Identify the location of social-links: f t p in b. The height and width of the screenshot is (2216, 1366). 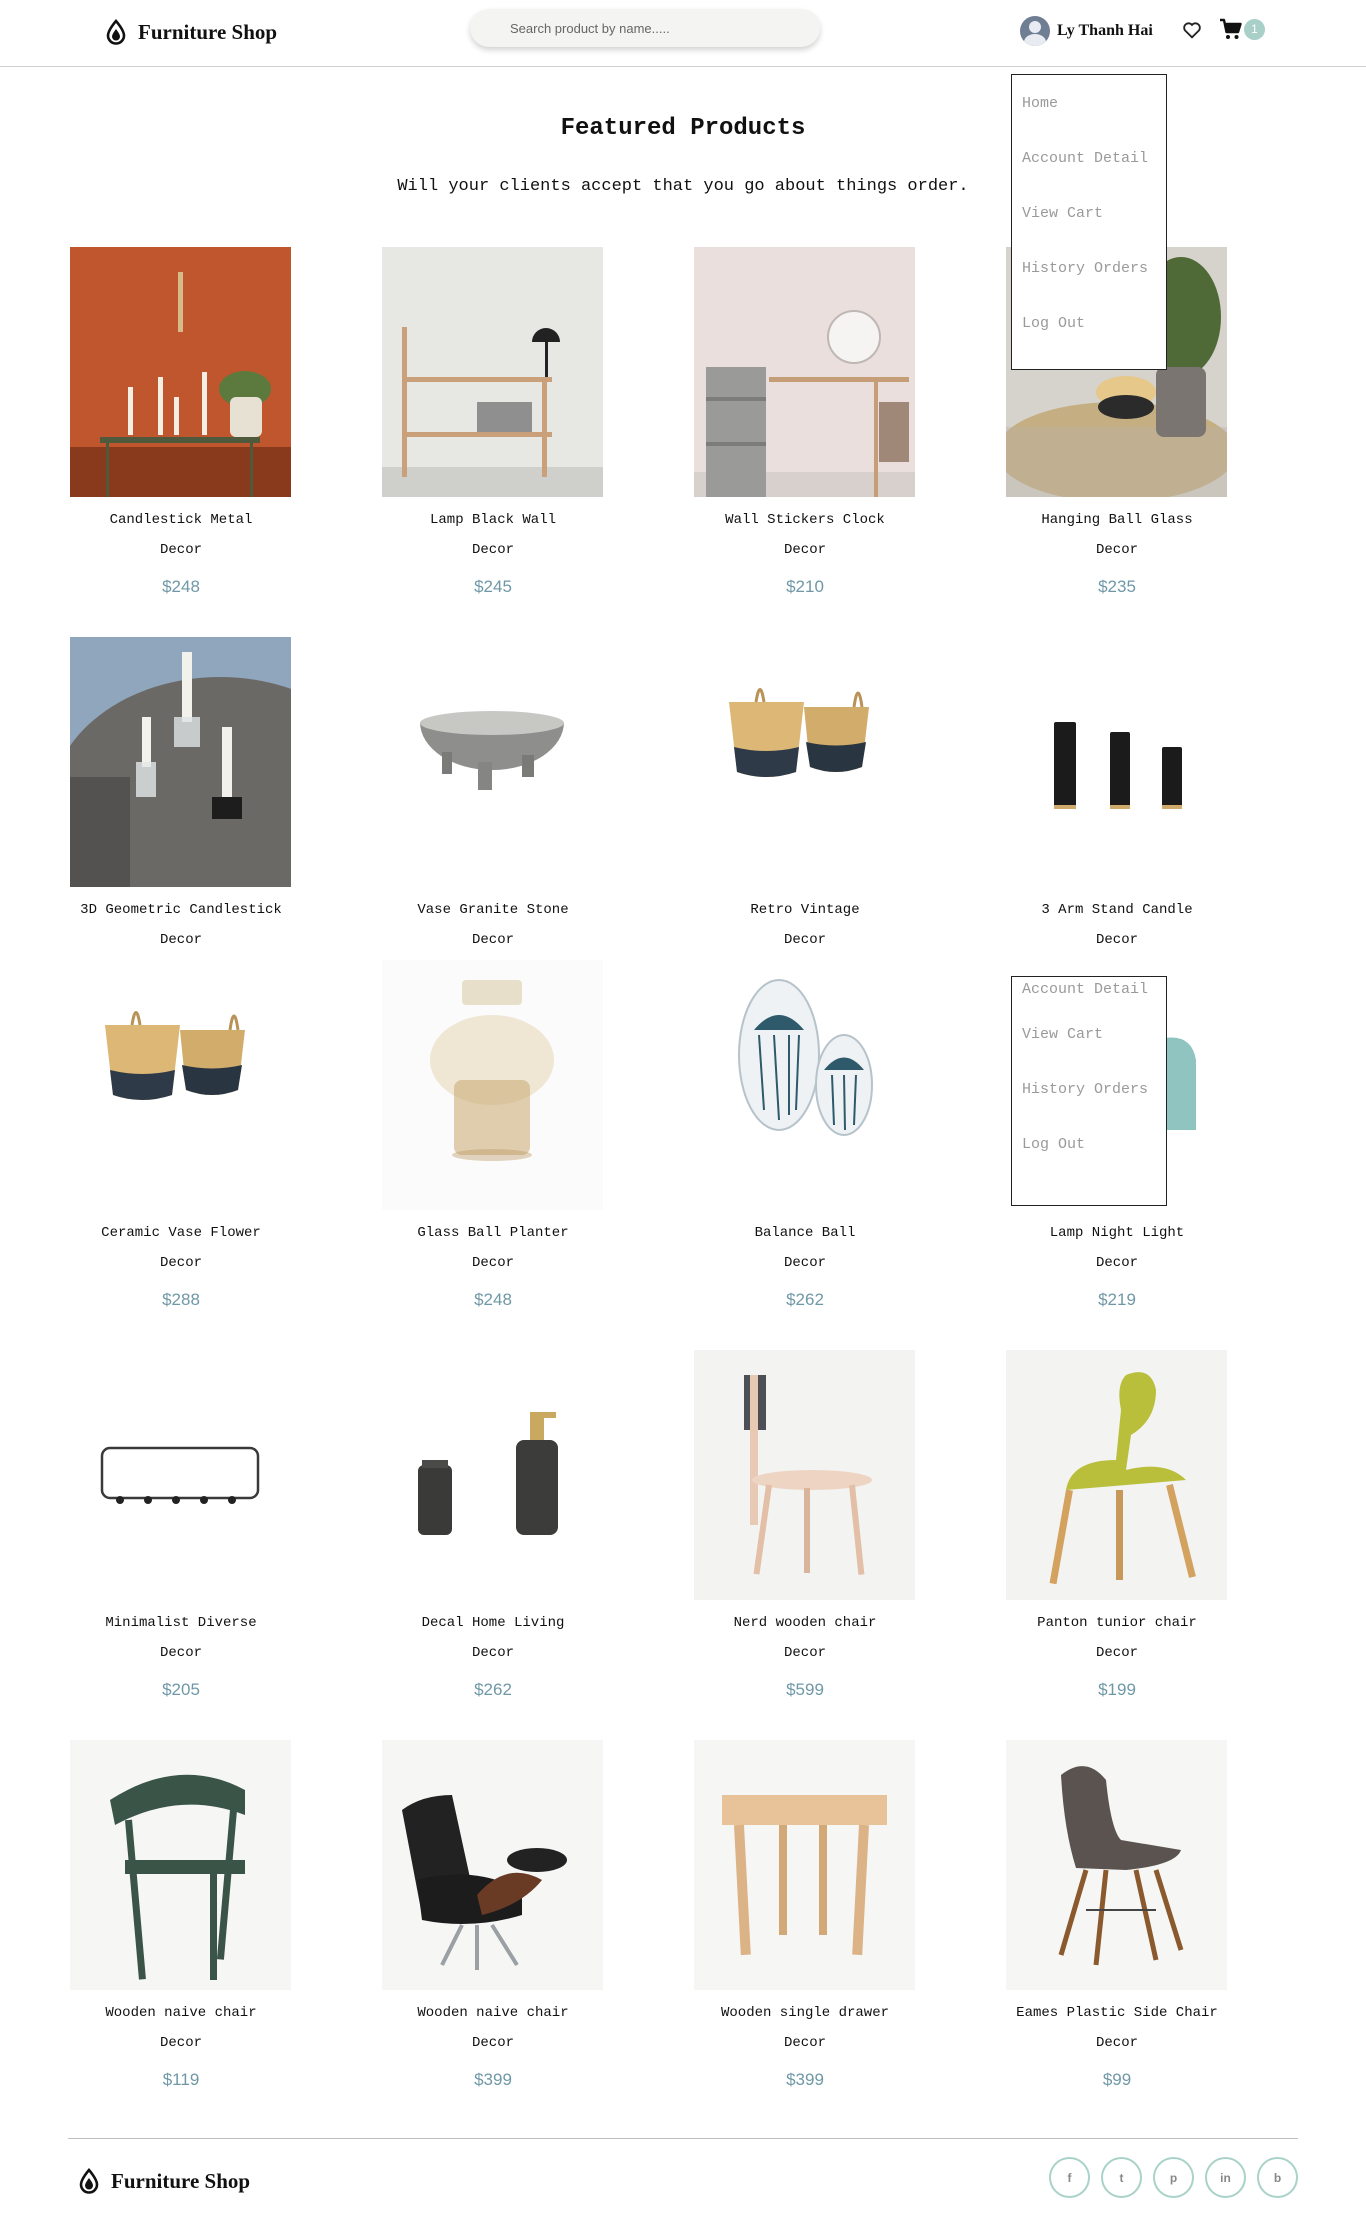
(1173, 2177).